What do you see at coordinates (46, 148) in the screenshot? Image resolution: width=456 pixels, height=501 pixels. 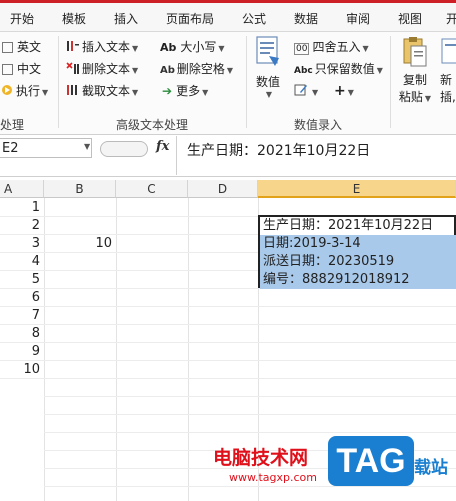 I see `name-box: E2` at bounding box center [46, 148].